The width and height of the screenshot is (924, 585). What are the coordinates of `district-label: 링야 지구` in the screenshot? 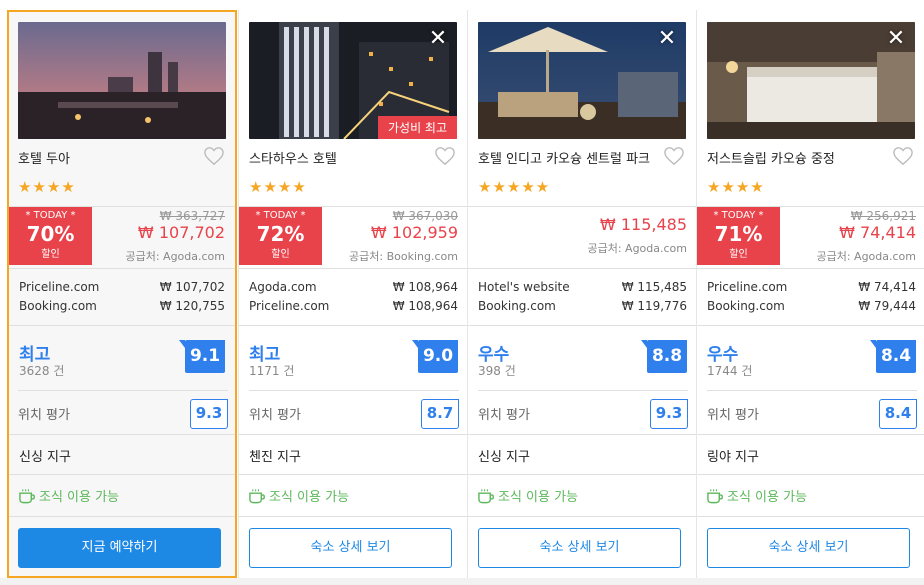 It's located at (810, 454).